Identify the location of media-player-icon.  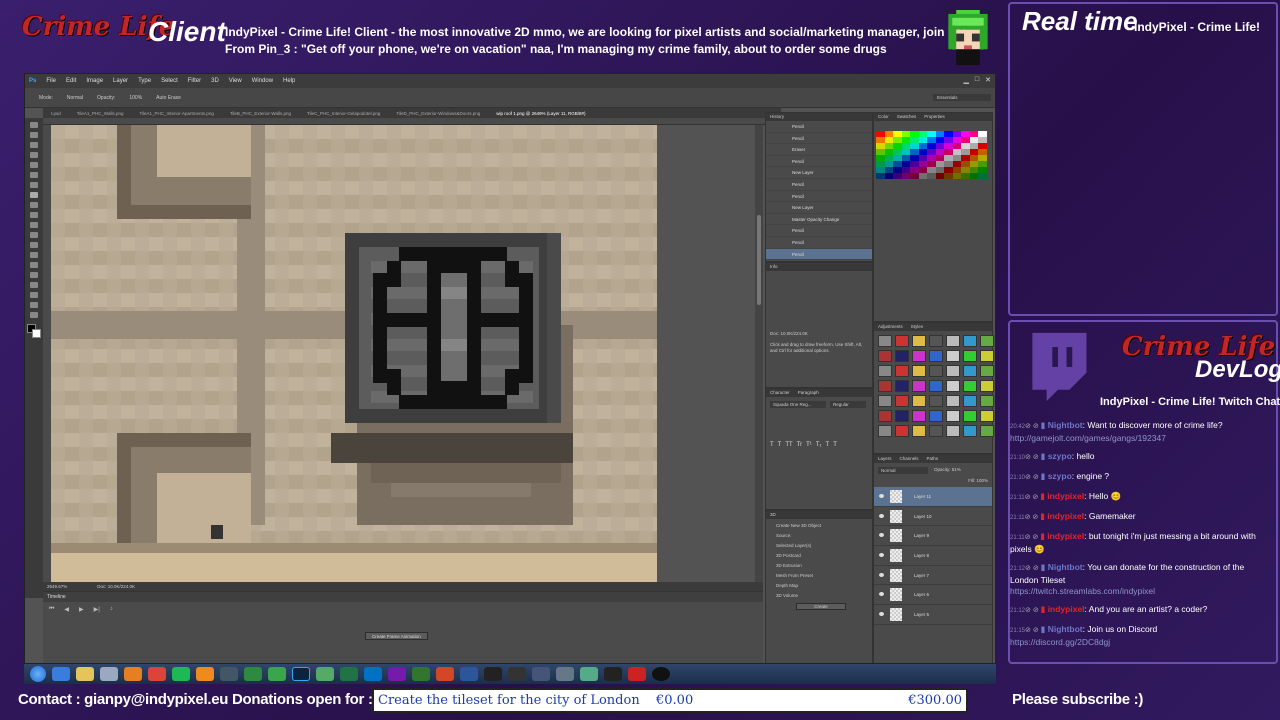
(133, 674).